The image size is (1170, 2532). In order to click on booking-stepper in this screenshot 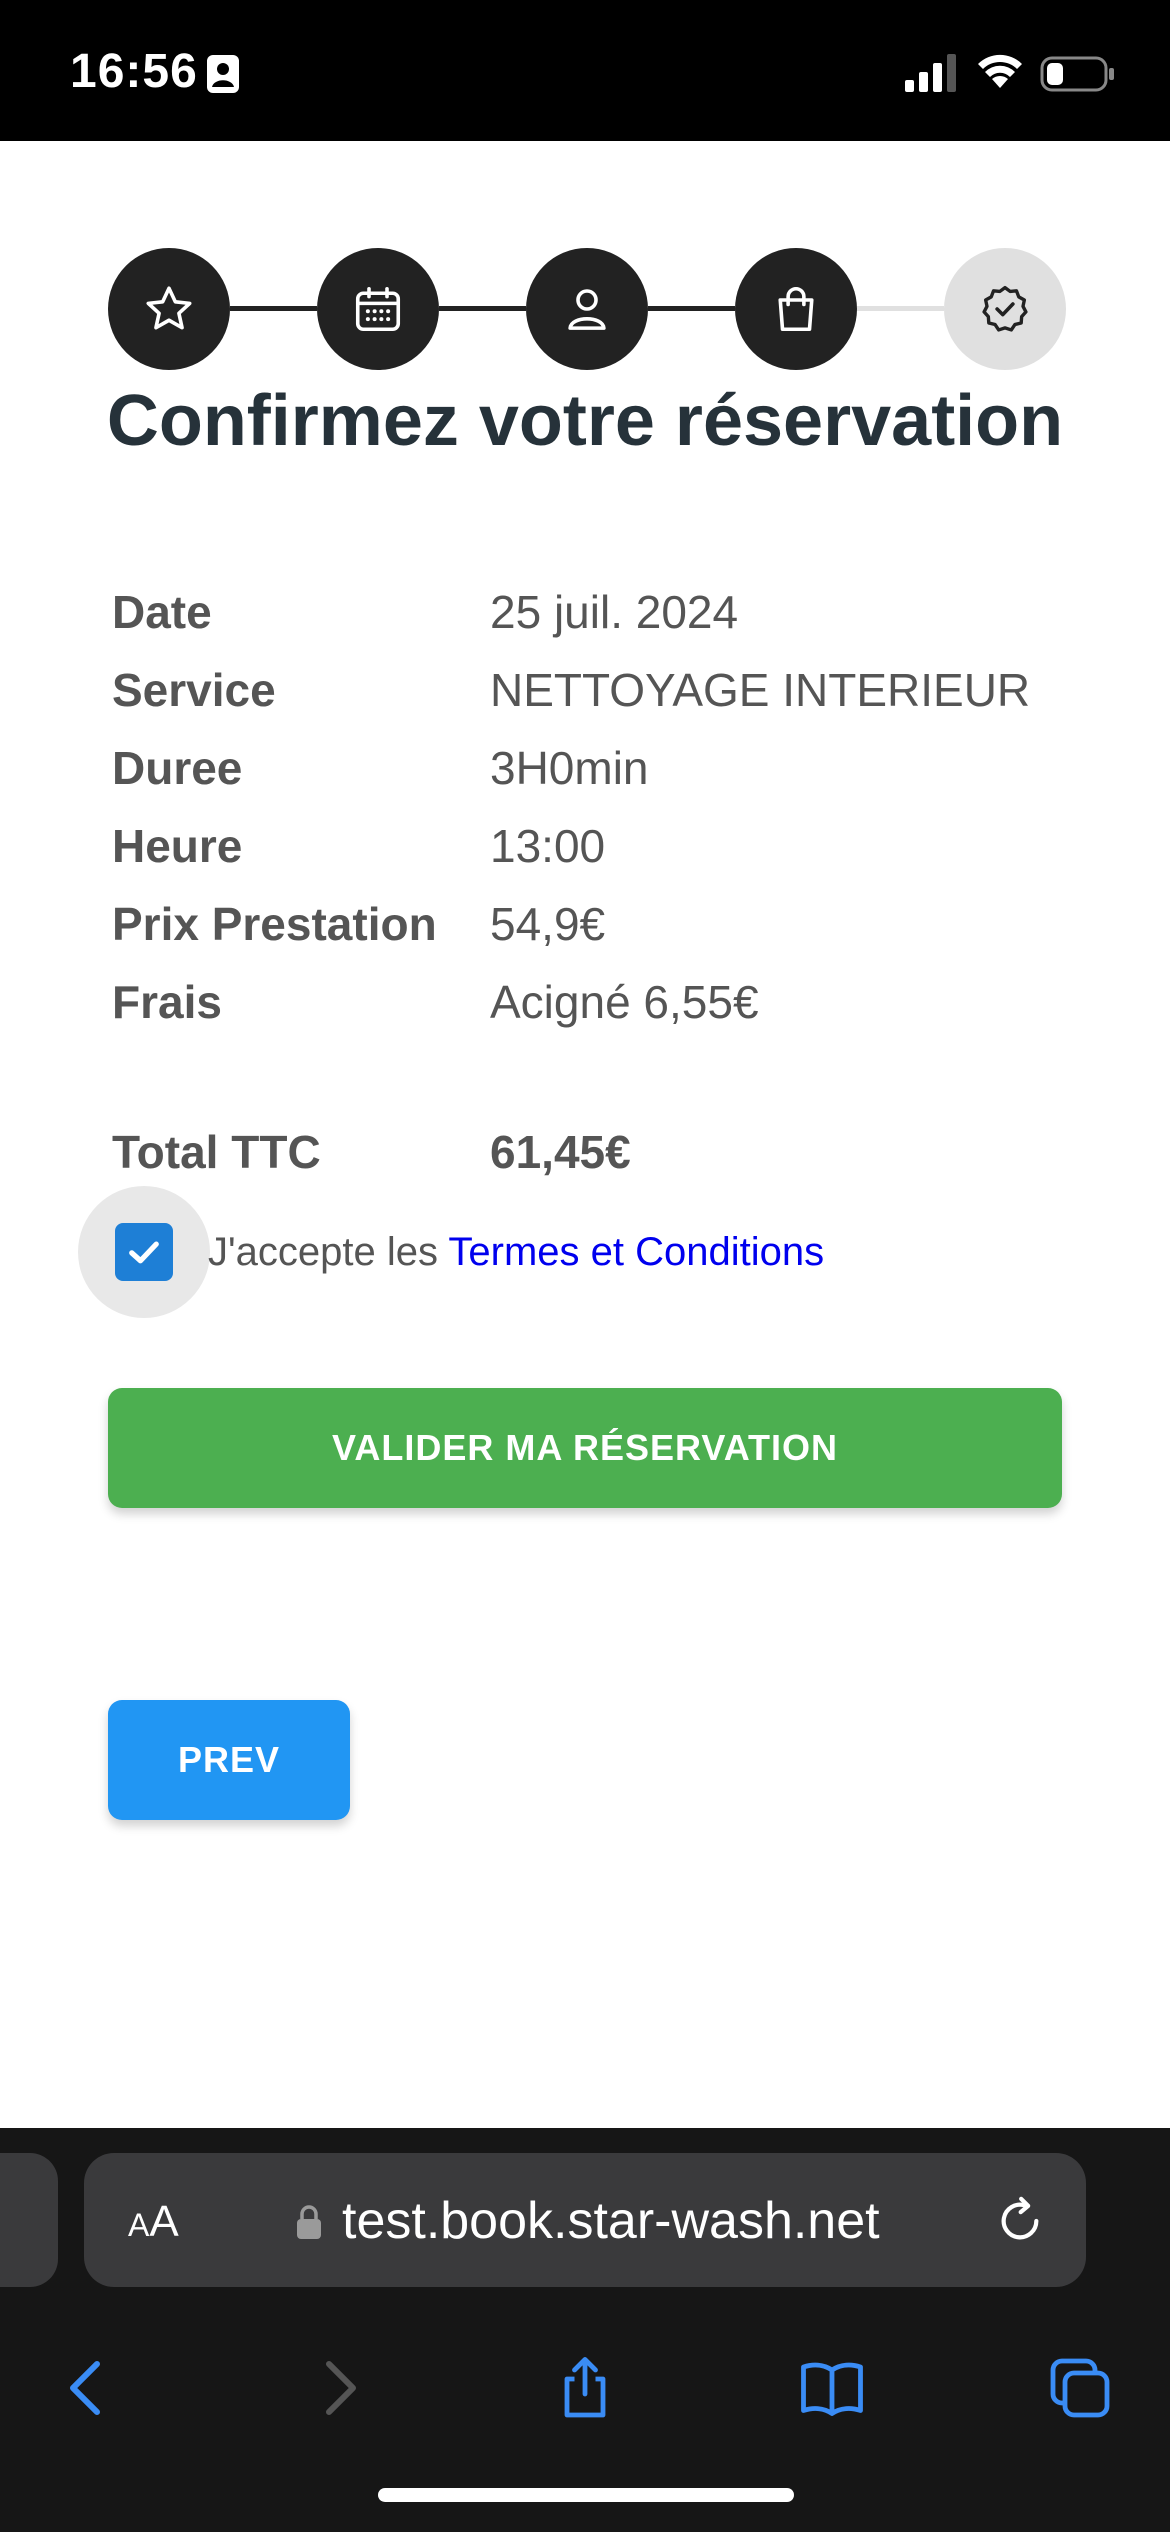, I will do `click(587, 309)`.